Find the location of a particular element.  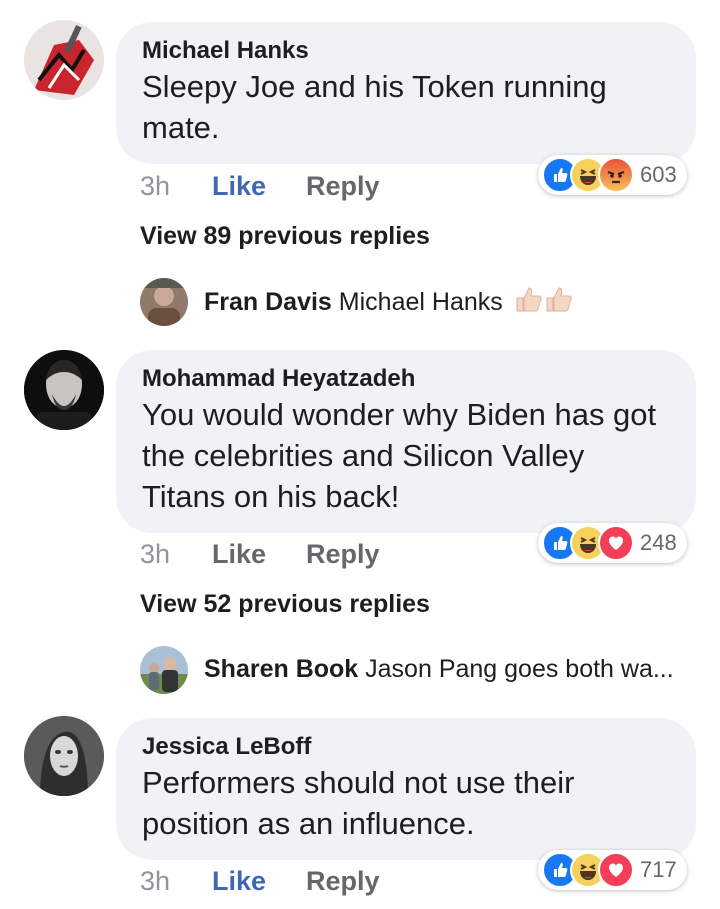

reply-text: Fran Davis Michael Hanks is located at coordinates (391, 303).